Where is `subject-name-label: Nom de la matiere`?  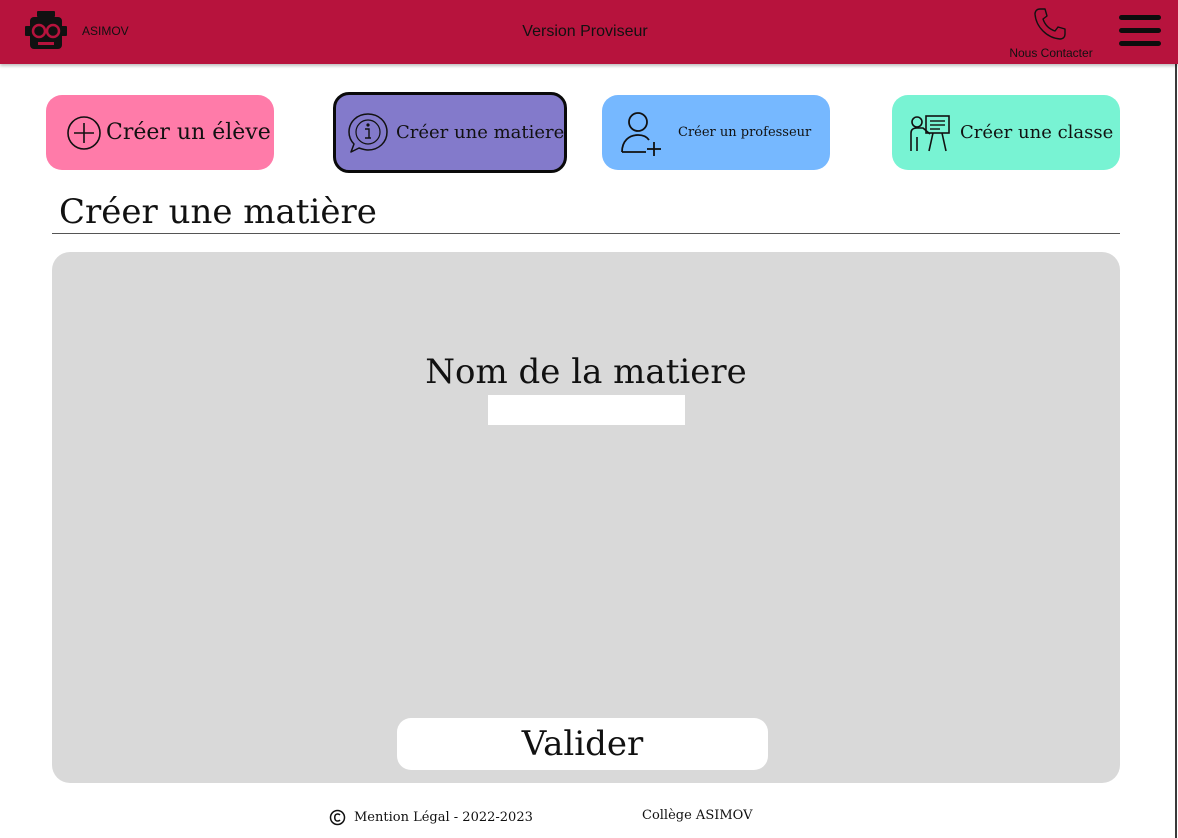 subject-name-label: Nom de la matiere is located at coordinates (586, 372).